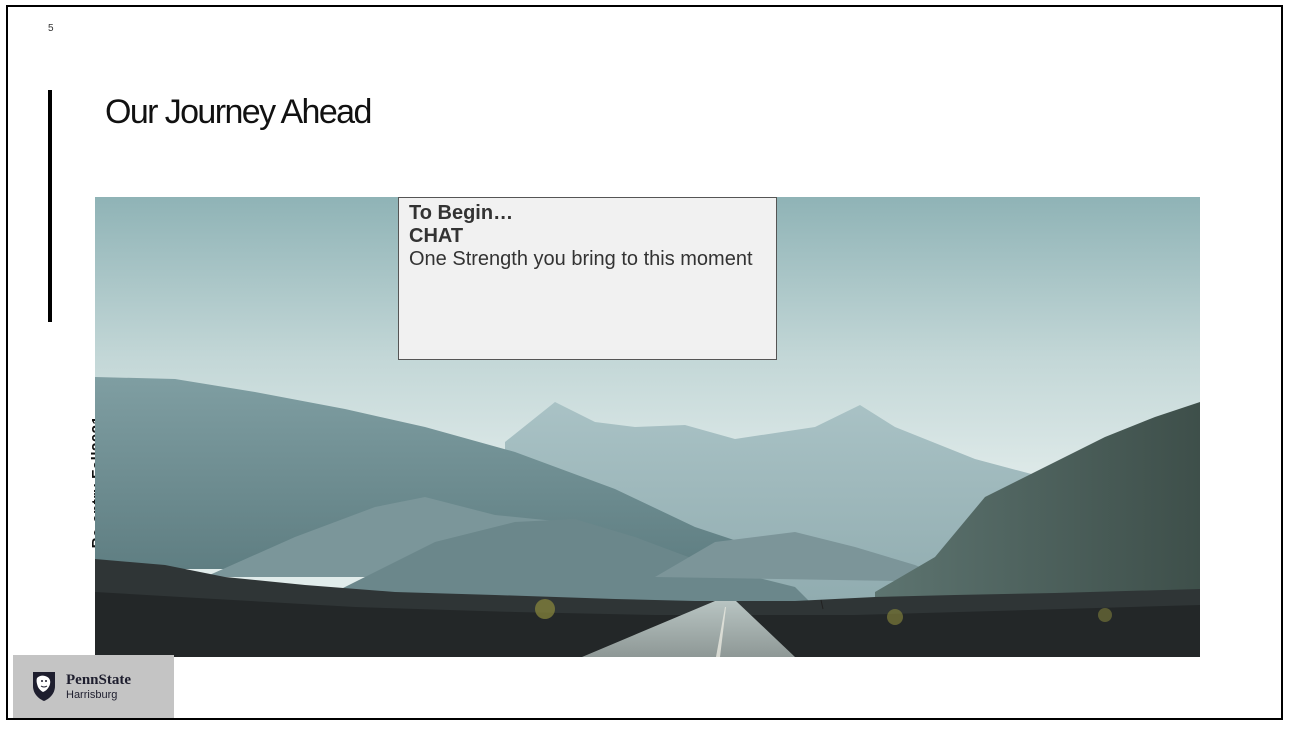 Image resolution: width=1291 pixels, height=730 pixels. I want to click on slide-number: 5, so click(51, 28).